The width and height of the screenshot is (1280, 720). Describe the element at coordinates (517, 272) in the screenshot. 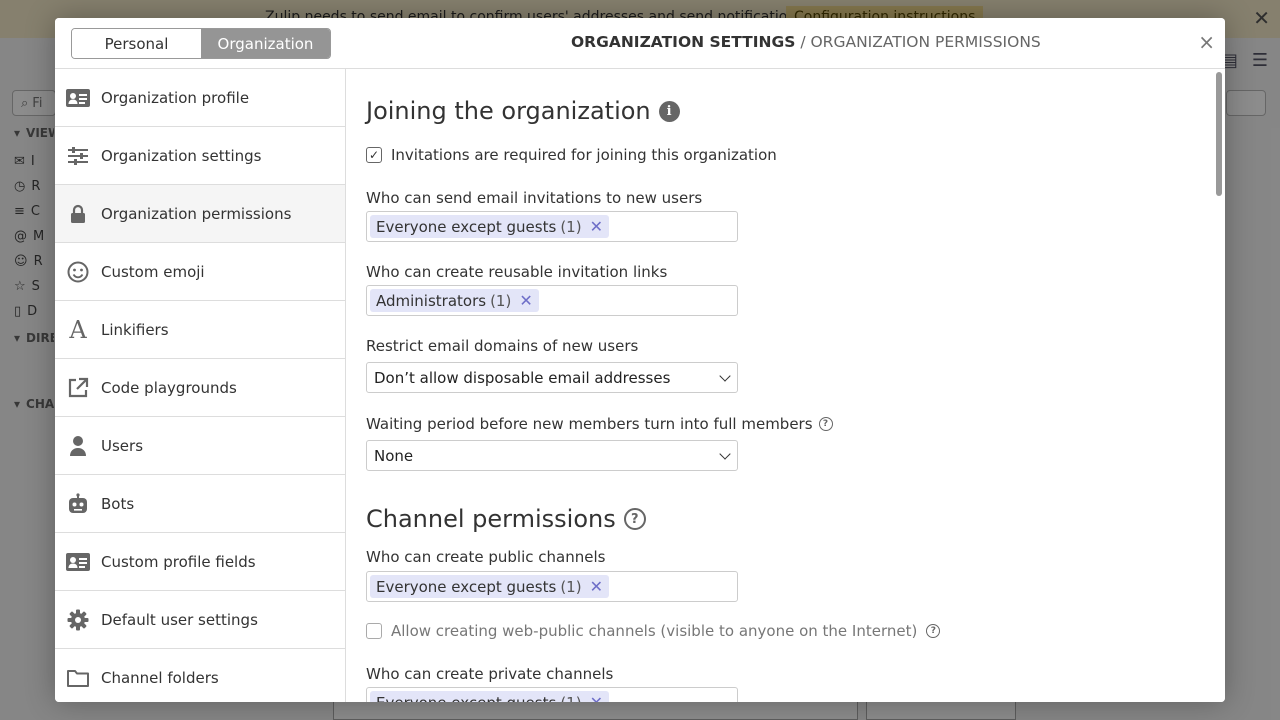

I see `reusable-links-label: Who can create reusable invitation links` at that location.